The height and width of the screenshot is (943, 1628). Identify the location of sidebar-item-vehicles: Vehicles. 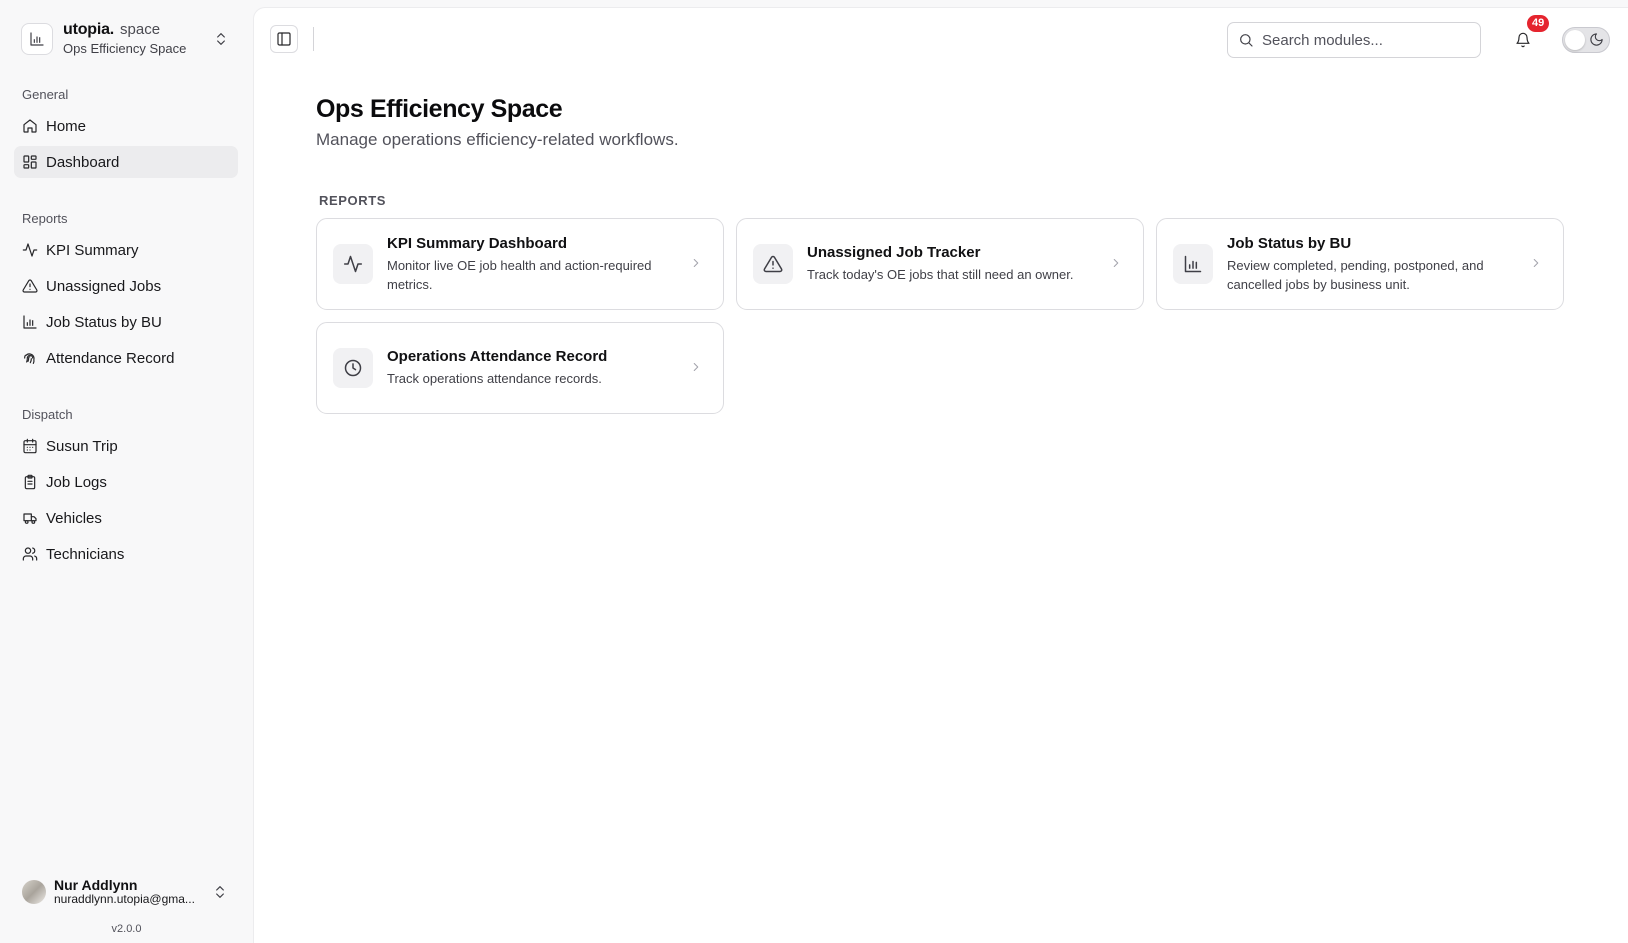
(126, 518).